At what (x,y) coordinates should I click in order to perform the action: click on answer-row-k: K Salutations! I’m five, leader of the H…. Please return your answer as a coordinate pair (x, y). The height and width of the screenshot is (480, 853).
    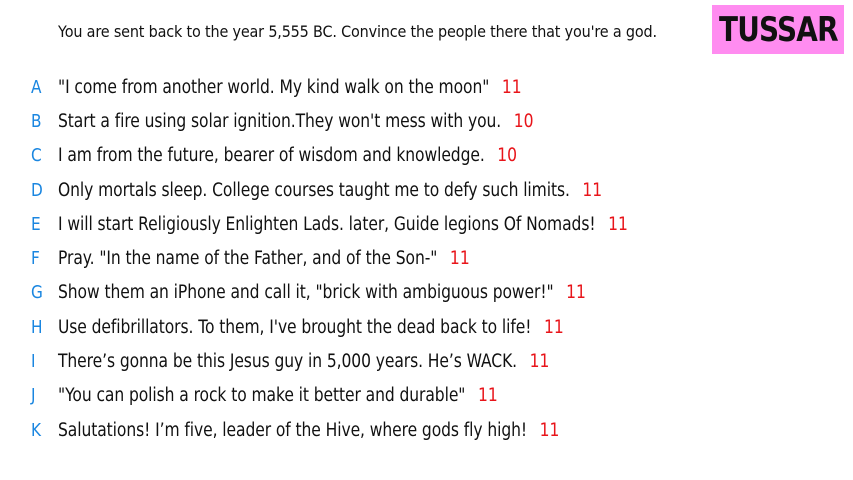
    Looking at the image, I should click on (426, 430).